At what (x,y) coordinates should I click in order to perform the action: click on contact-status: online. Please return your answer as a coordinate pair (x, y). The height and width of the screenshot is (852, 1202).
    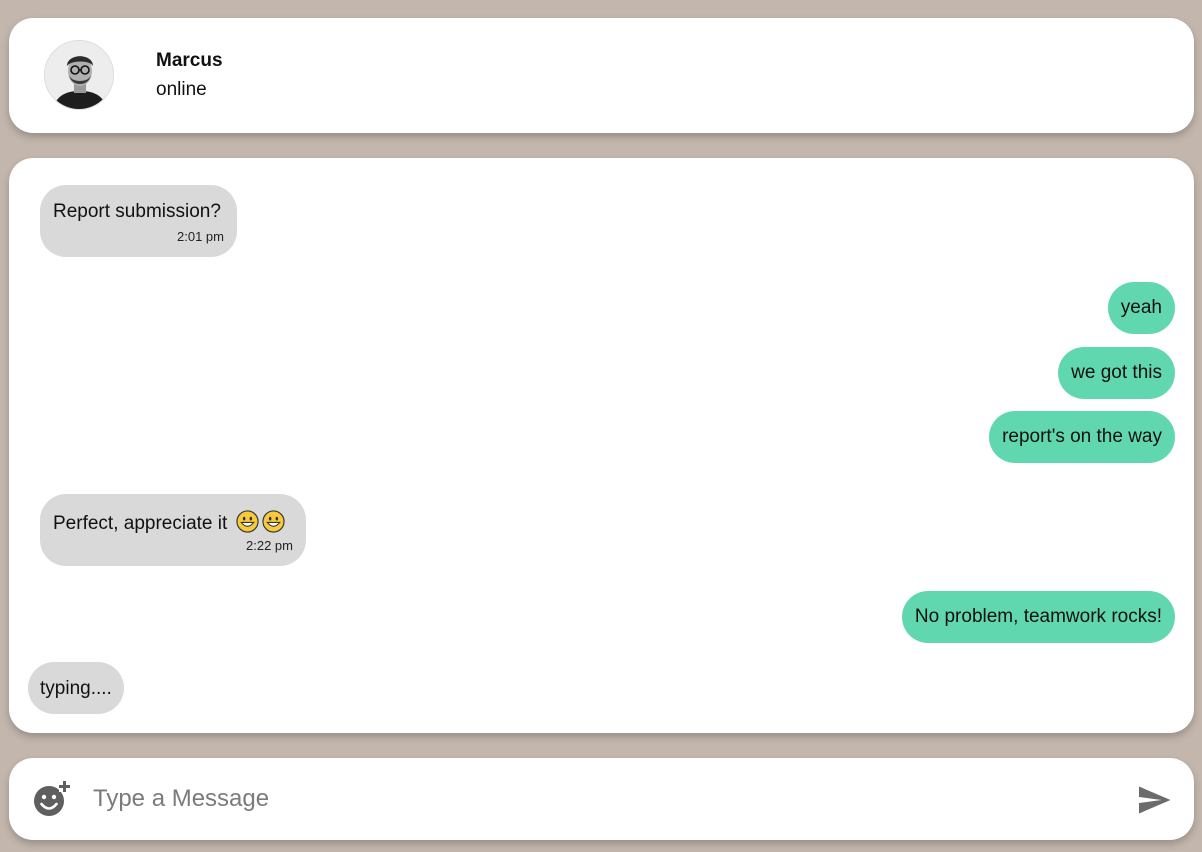
    Looking at the image, I should click on (181, 89).